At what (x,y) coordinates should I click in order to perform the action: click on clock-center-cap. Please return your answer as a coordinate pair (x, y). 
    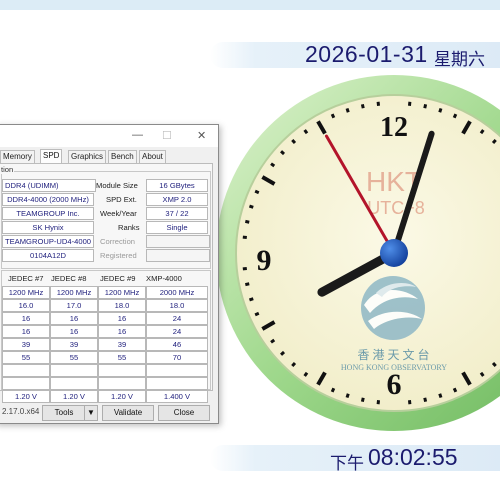
    Looking at the image, I should click on (394, 253).